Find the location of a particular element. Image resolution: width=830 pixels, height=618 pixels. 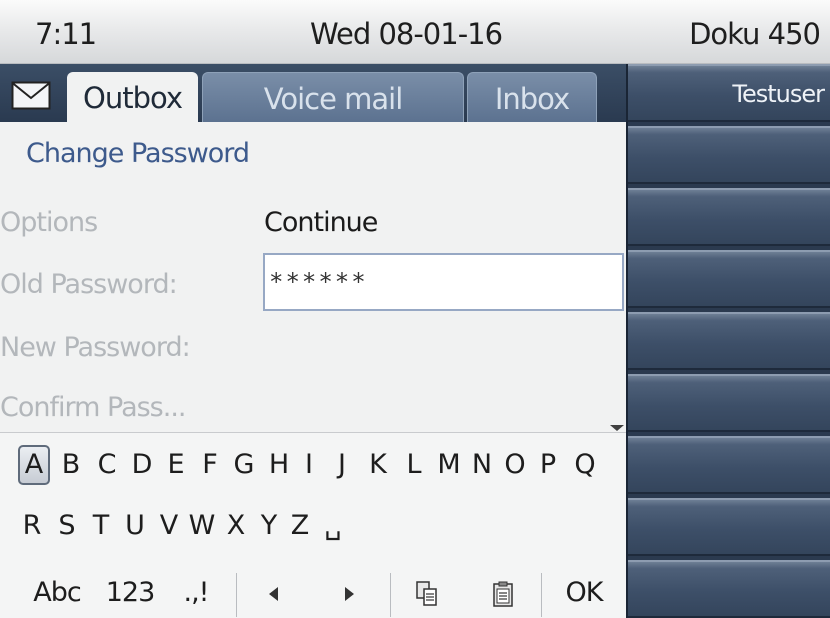

key-a: A is located at coordinates (34, 465).